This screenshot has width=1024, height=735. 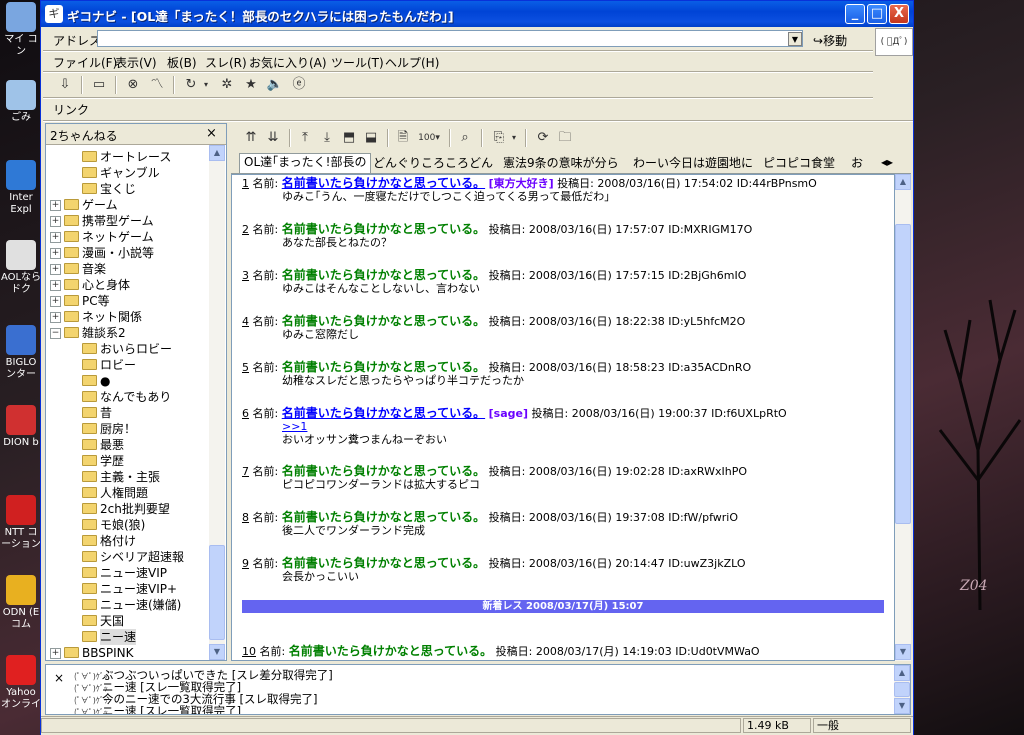 What do you see at coordinates (305, 163) in the screenshot?
I see `tab-ol: OL達｢まったく!部長の` at bounding box center [305, 163].